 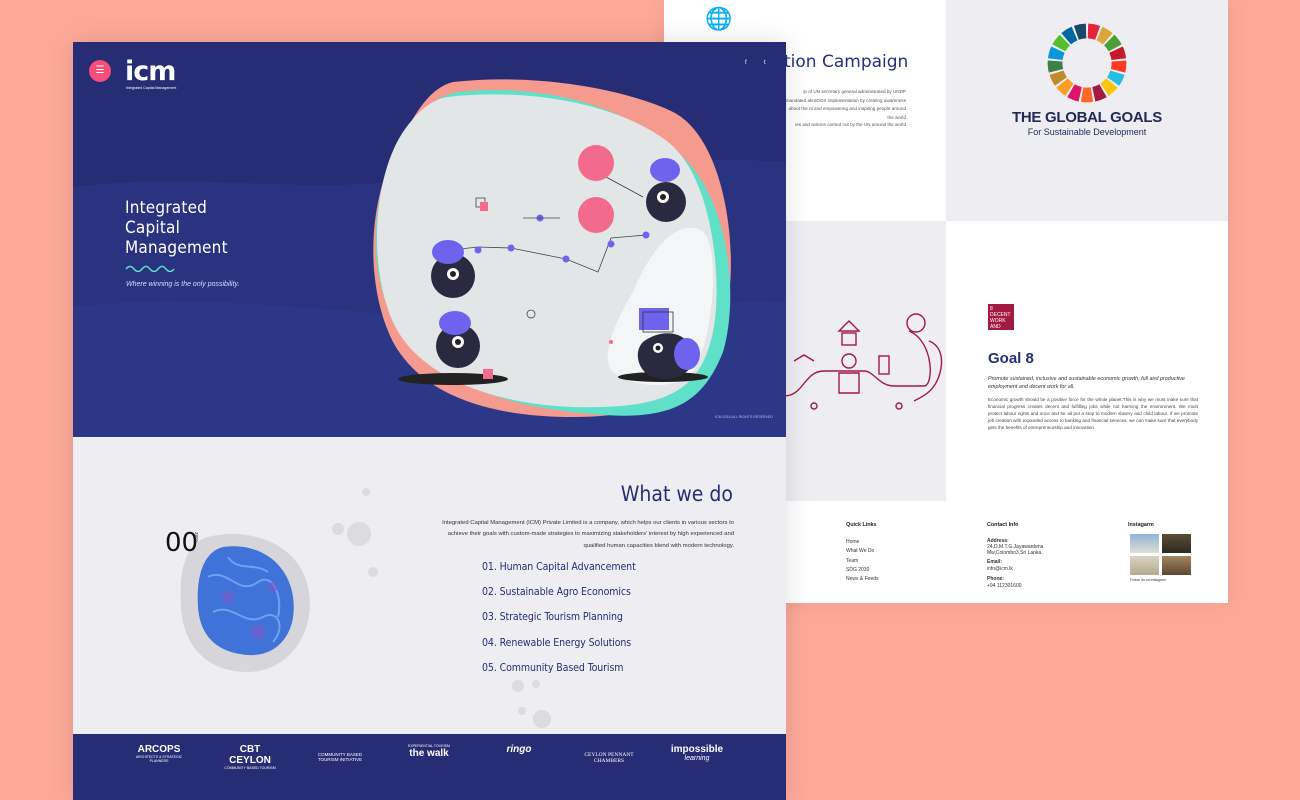 I want to click on goal8-illustration, so click(x=863, y=361).